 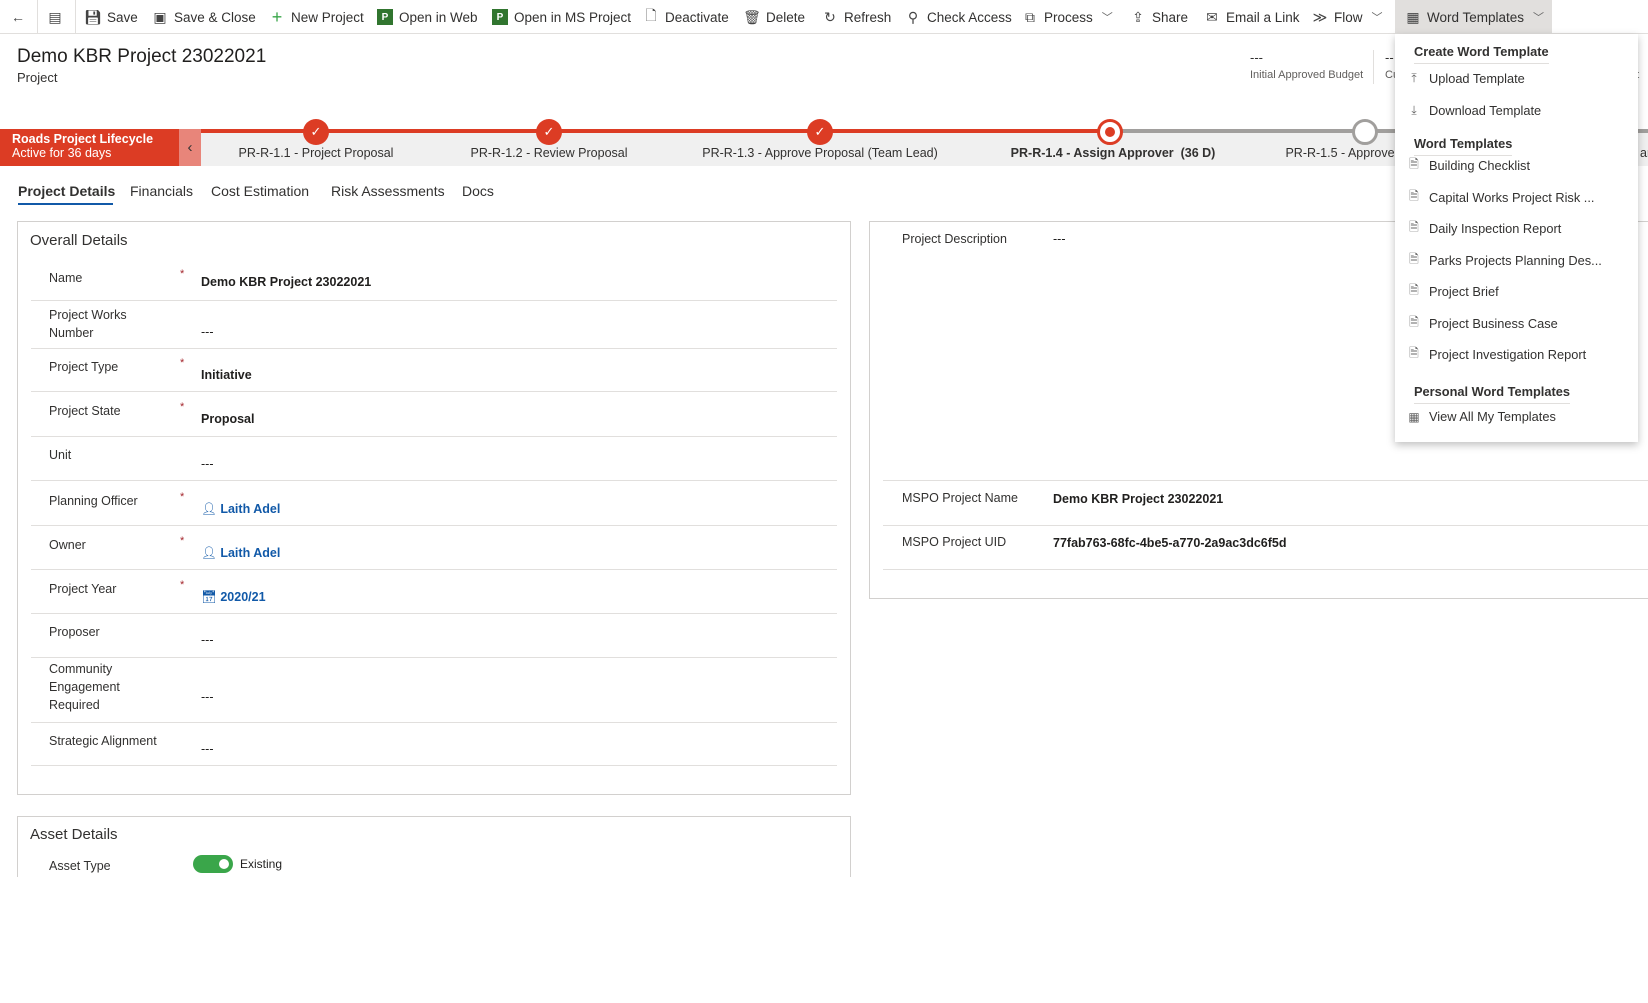 I want to click on field-value: Proposal, so click(x=228, y=419).